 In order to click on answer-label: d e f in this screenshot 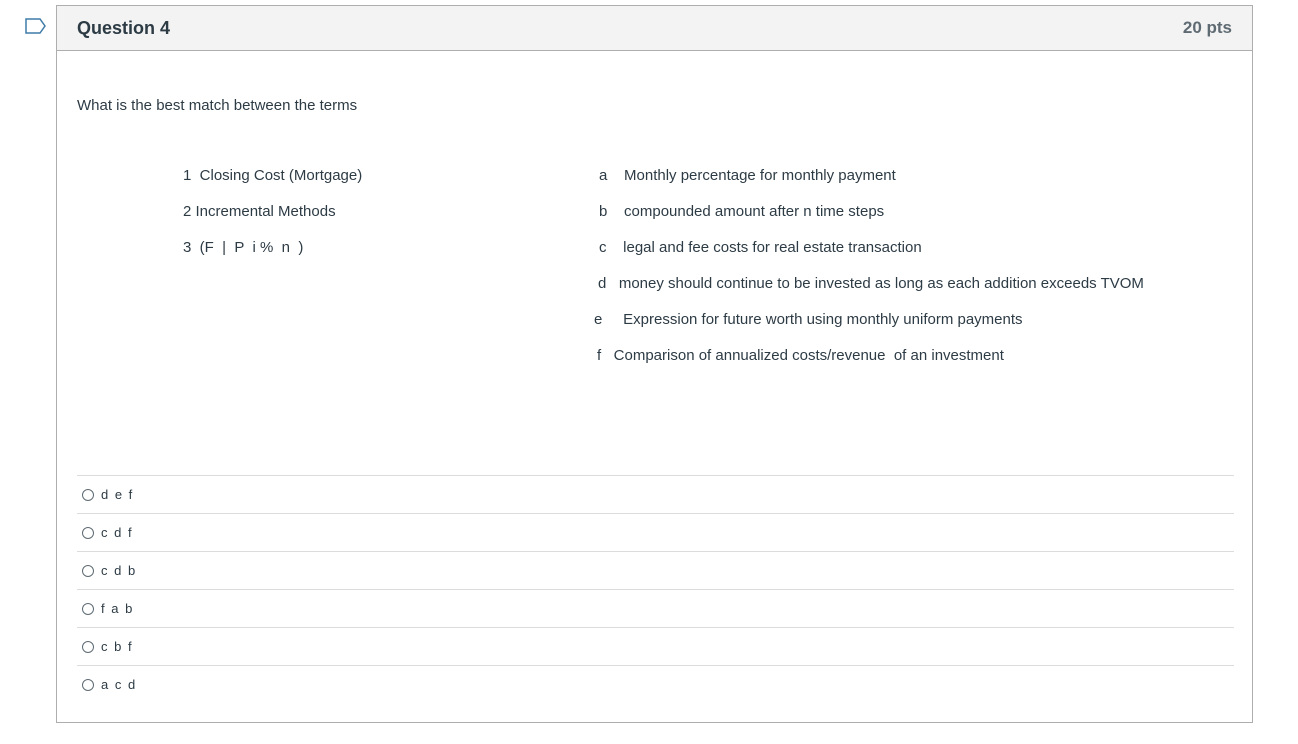, I will do `click(117, 494)`.